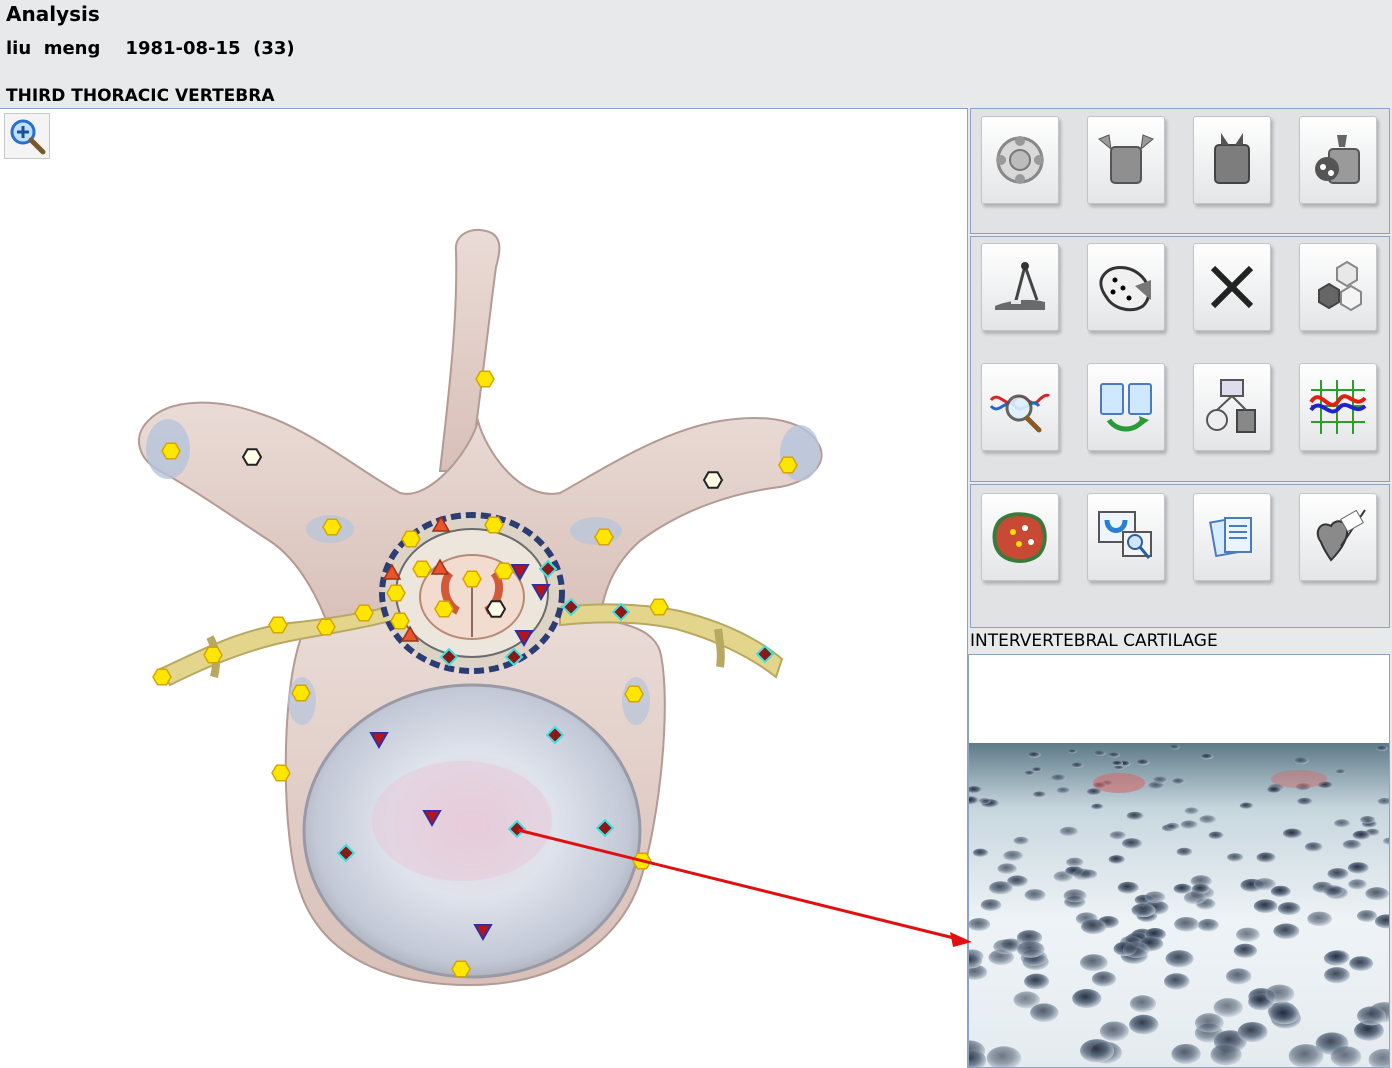 The height and width of the screenshot is (1068, 1392). I want to click on heart-scan-tool-button, so click(1338, 537).